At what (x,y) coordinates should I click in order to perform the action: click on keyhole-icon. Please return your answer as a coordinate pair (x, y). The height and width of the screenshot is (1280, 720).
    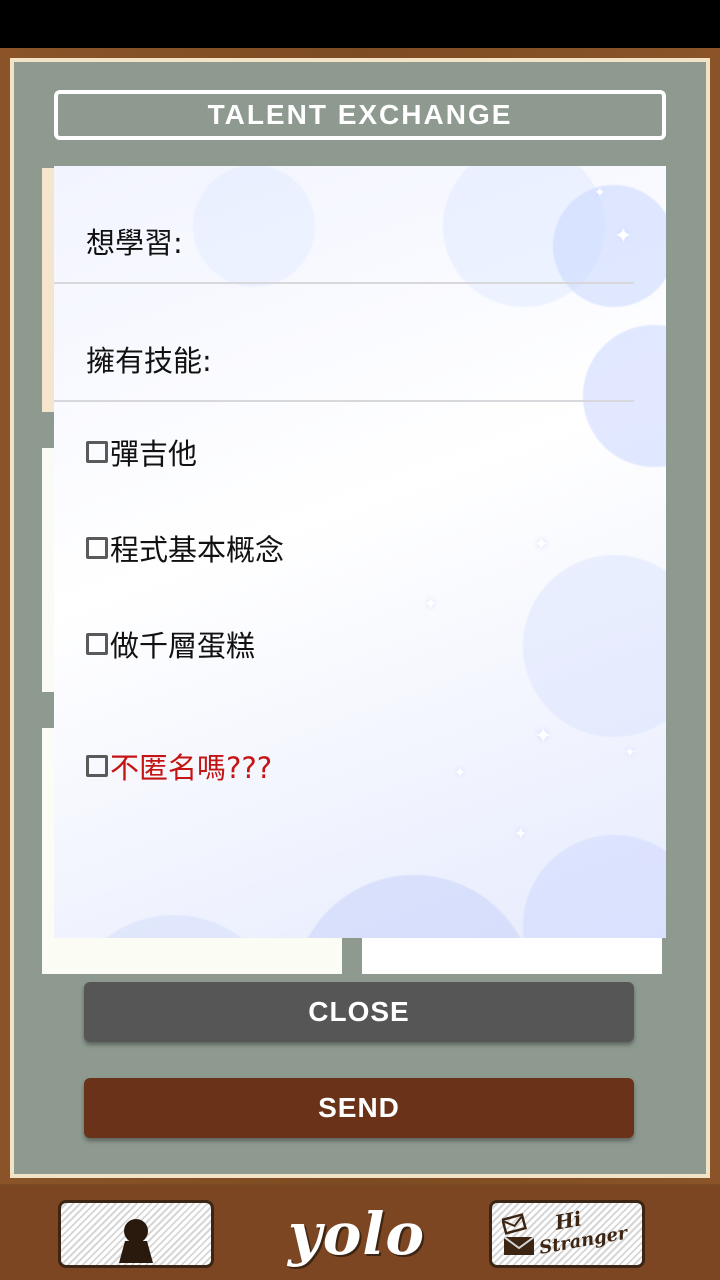
    Looking at the image, I should click on (136, 1241).